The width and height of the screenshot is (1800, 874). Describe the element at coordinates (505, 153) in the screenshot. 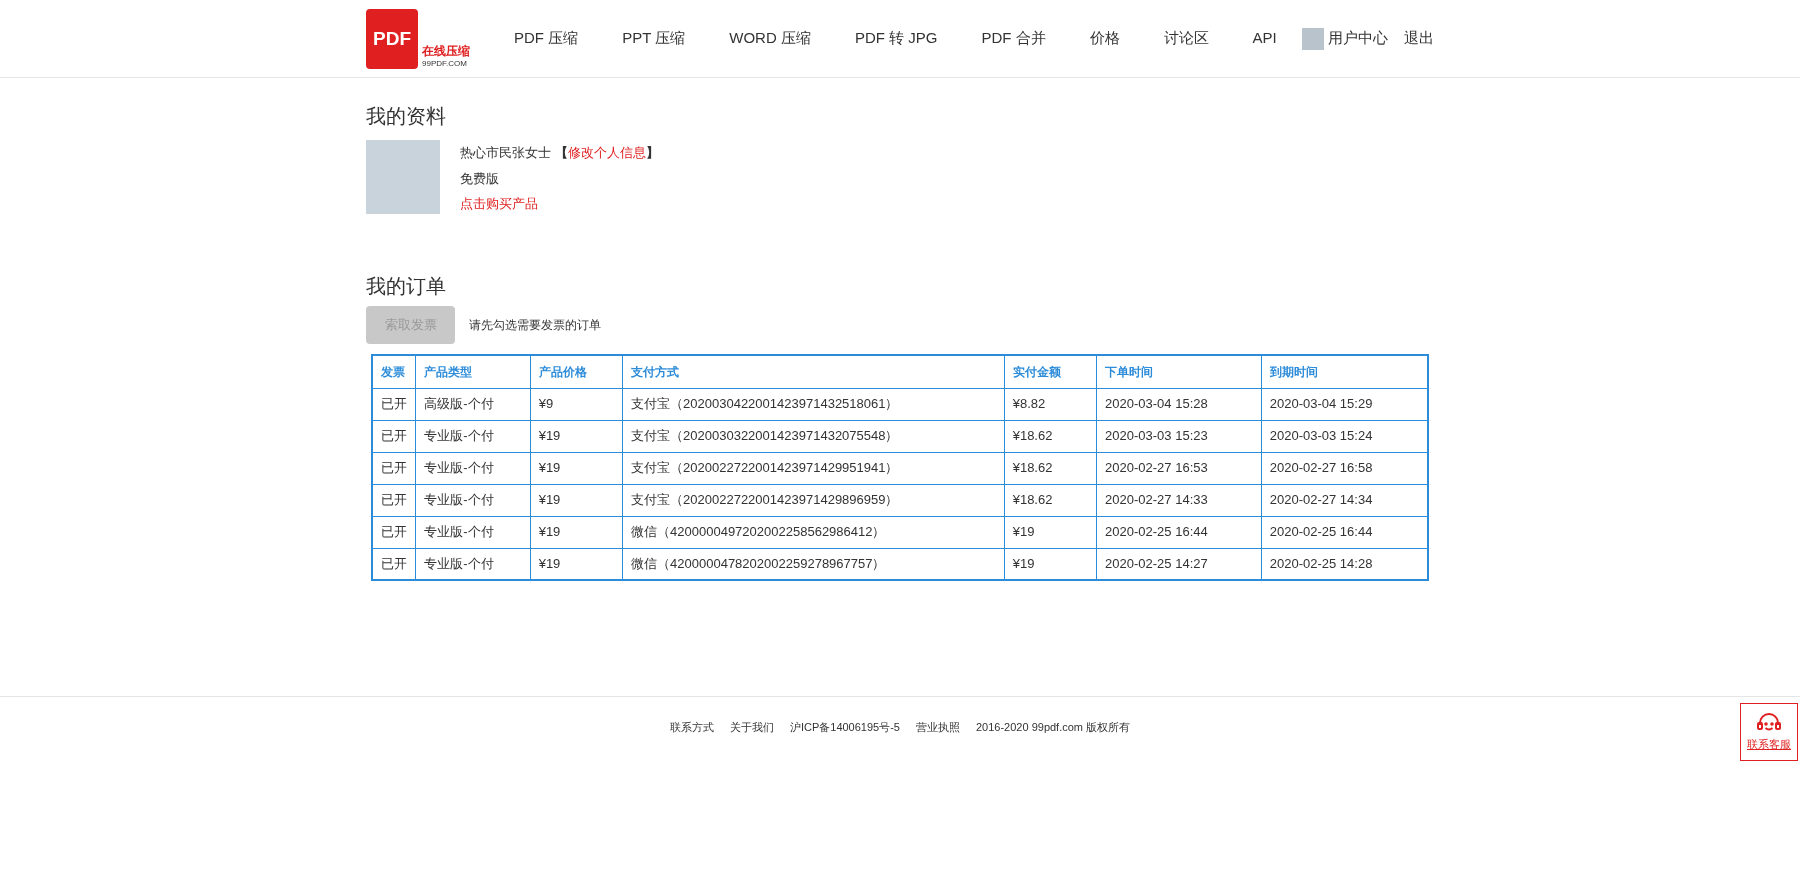

I see `user-name: 热心市民张女士` at that location.